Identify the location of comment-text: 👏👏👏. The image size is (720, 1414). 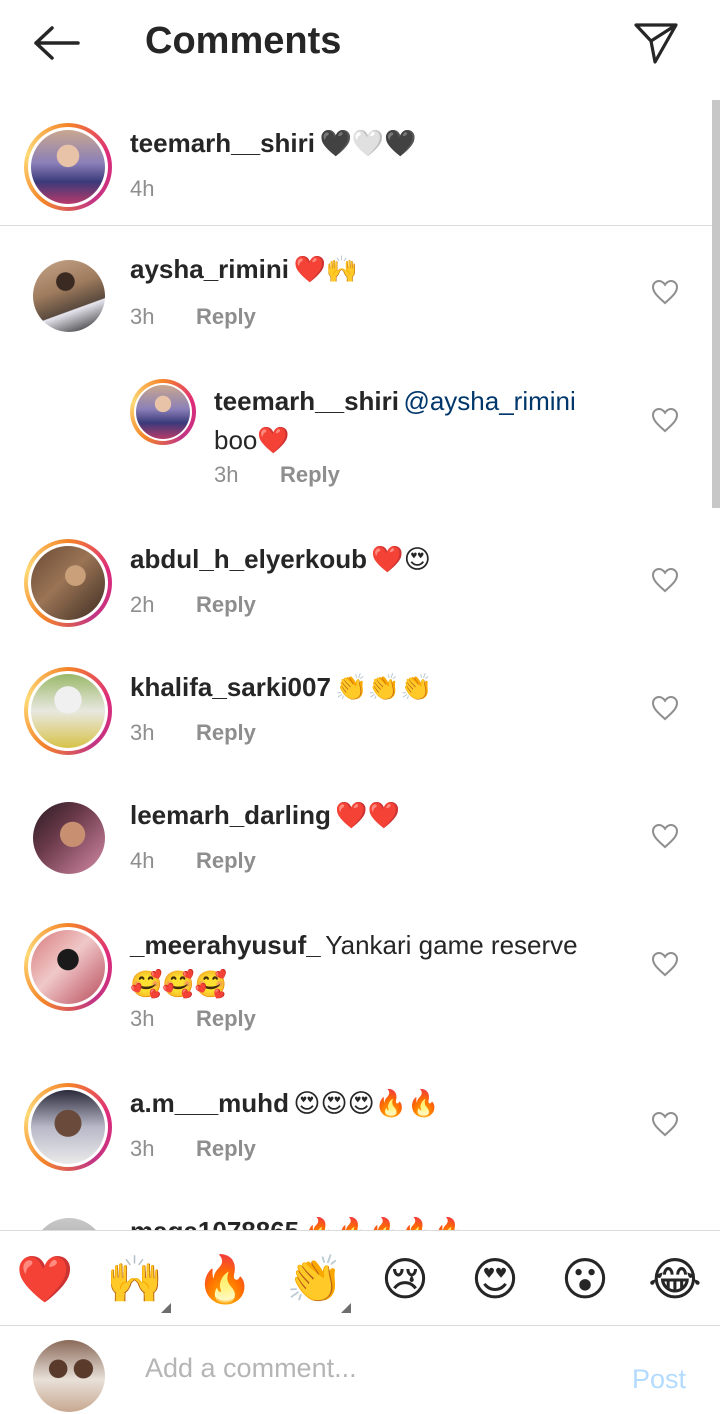
(384, 687).